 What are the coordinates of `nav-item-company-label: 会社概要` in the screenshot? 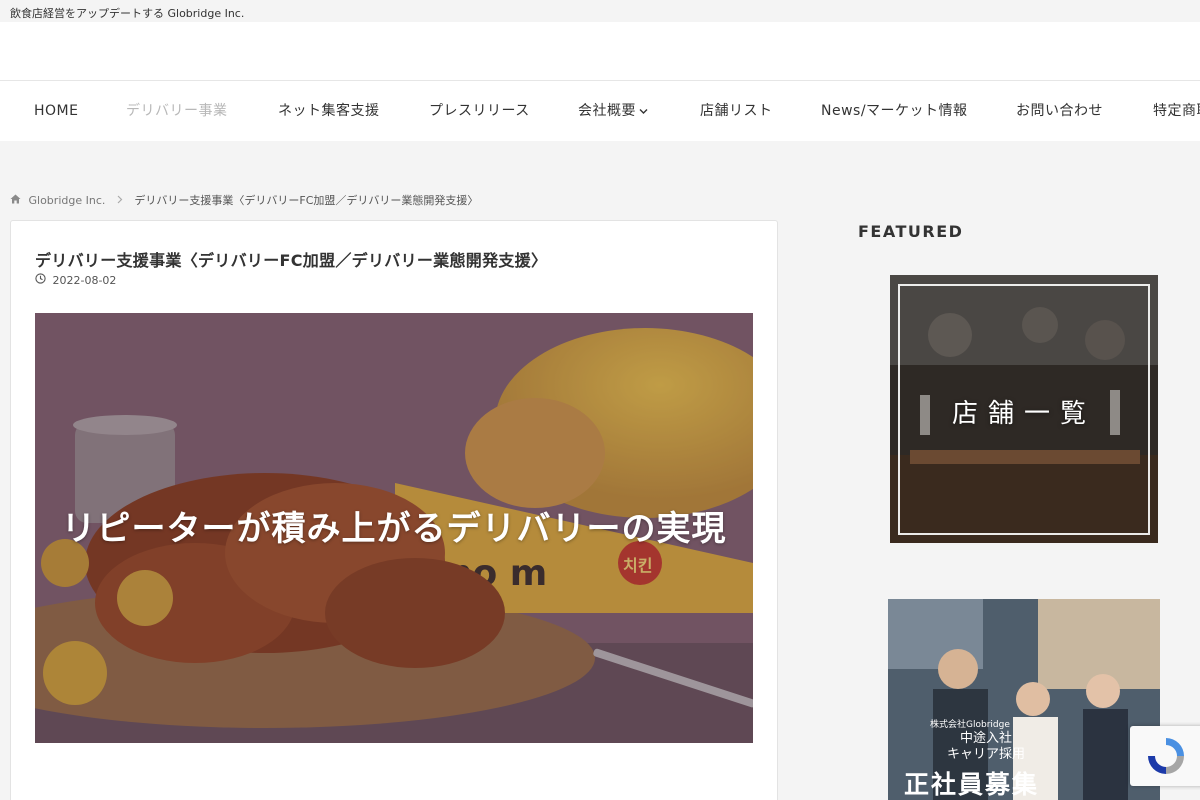 It's located at (607, 111).